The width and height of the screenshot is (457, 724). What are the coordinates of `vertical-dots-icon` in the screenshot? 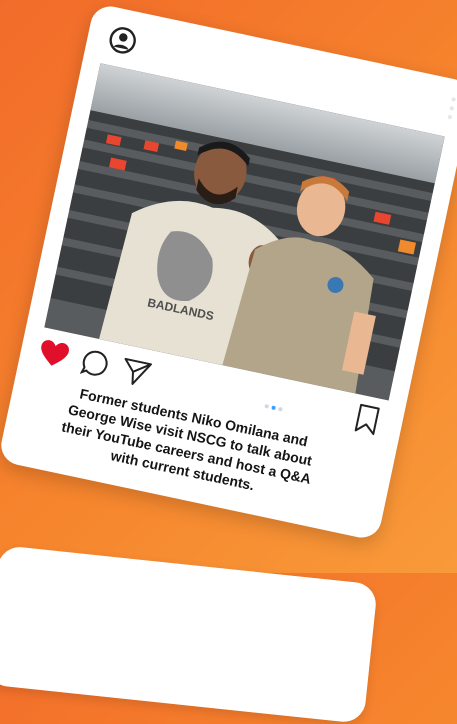 It's located at (451, 110).